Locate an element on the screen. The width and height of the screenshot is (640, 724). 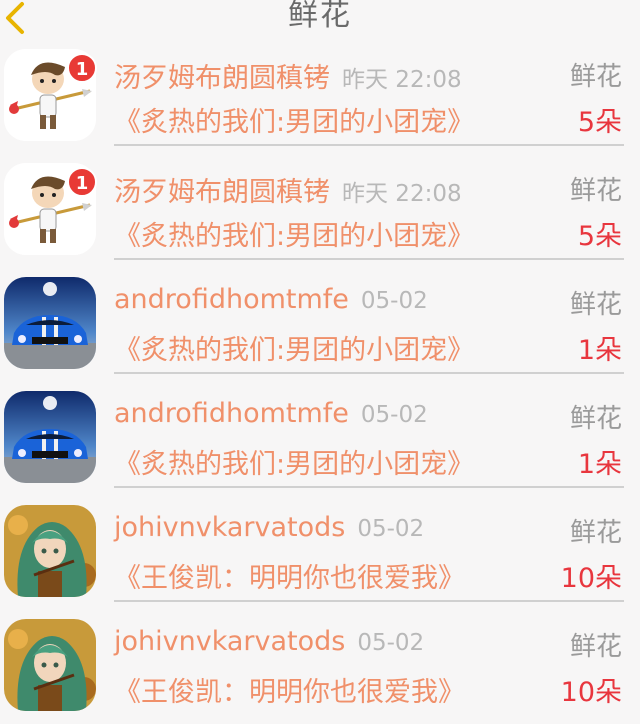
page-title: 鲜花 is located at coordinates (320, 16).